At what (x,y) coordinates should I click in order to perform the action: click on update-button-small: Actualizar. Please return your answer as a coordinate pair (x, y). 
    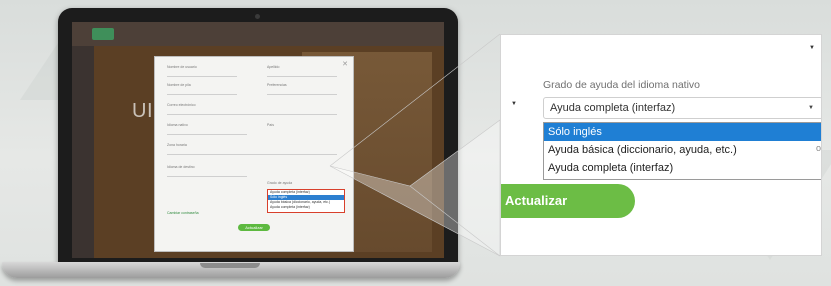
    Looking at the image, I should click on (254, 227).